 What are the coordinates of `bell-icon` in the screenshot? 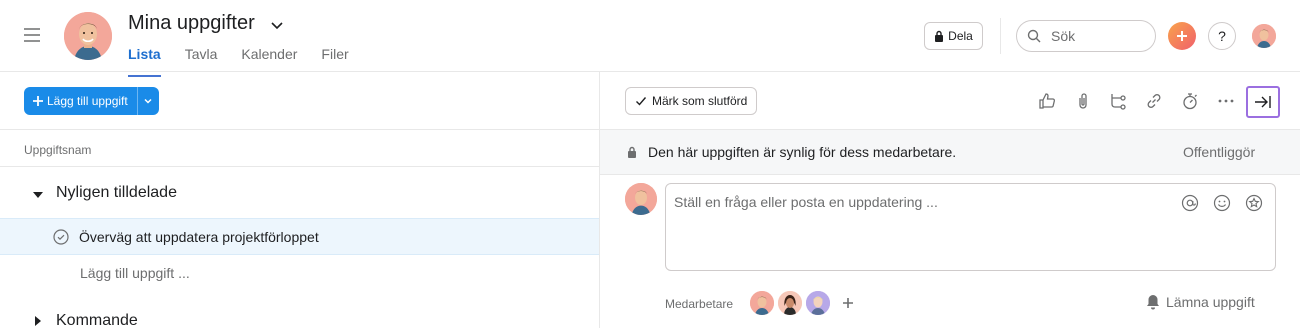 It's located at (1153, 302).